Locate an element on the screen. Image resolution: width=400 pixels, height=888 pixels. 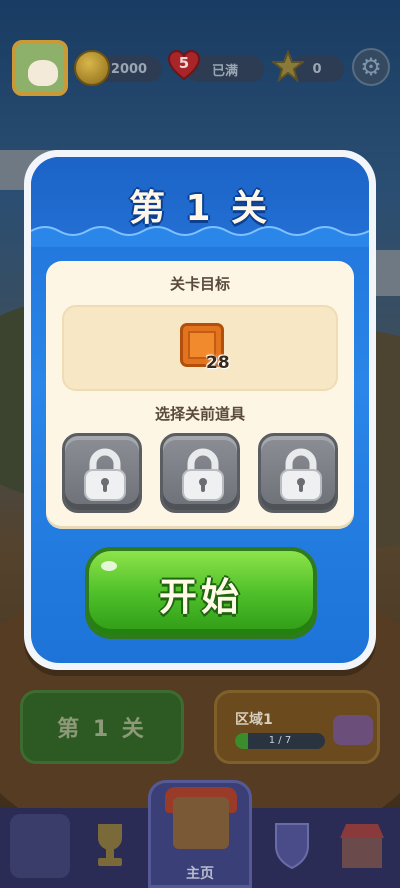
star-icon is located at coordinates (288, 66).